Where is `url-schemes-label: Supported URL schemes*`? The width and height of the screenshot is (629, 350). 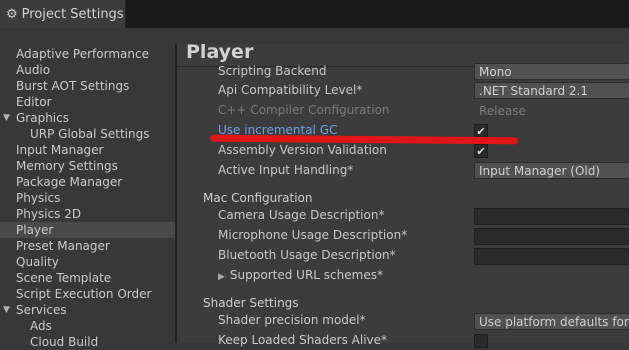
url-schemes-label: Supported URL schemes* is located at coordinates (306, 275).